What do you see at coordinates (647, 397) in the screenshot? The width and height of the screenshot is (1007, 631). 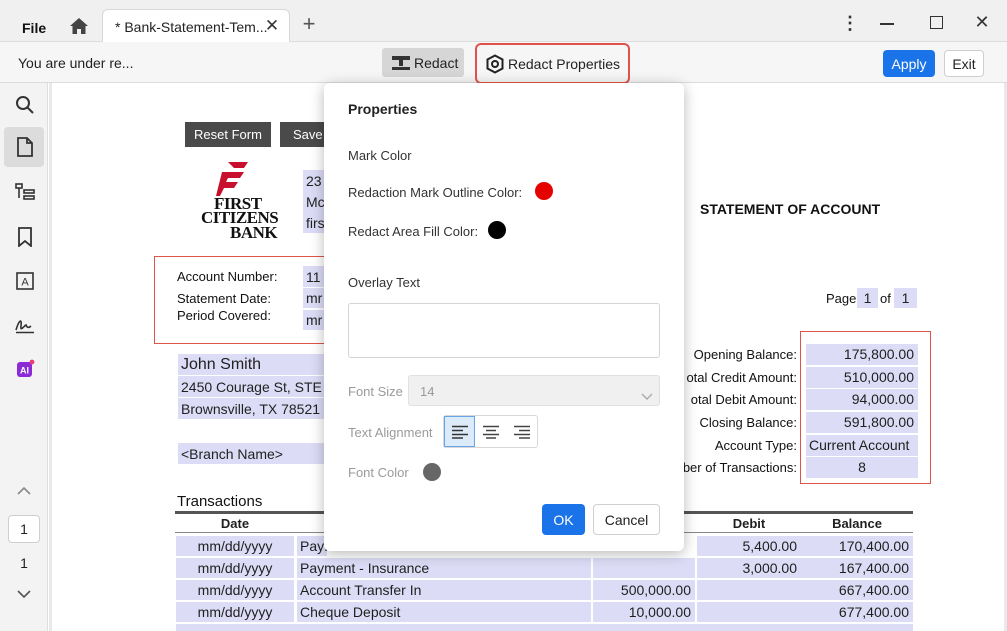 I see `chevron-down-icon` at bounding box center [647, 397].